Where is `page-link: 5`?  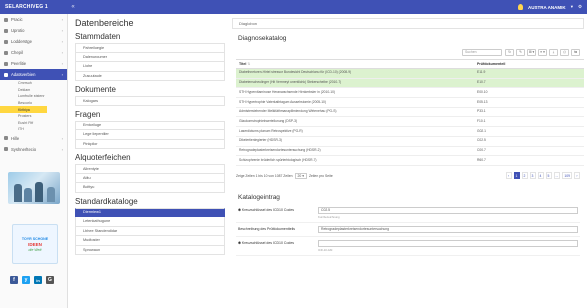
page-link: 5 is located at coordinates (548, 176).